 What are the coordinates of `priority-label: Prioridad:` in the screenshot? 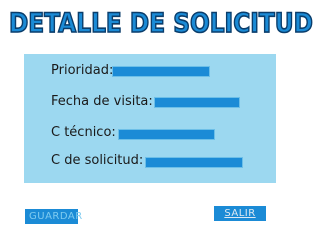 It's located at (82, 70).